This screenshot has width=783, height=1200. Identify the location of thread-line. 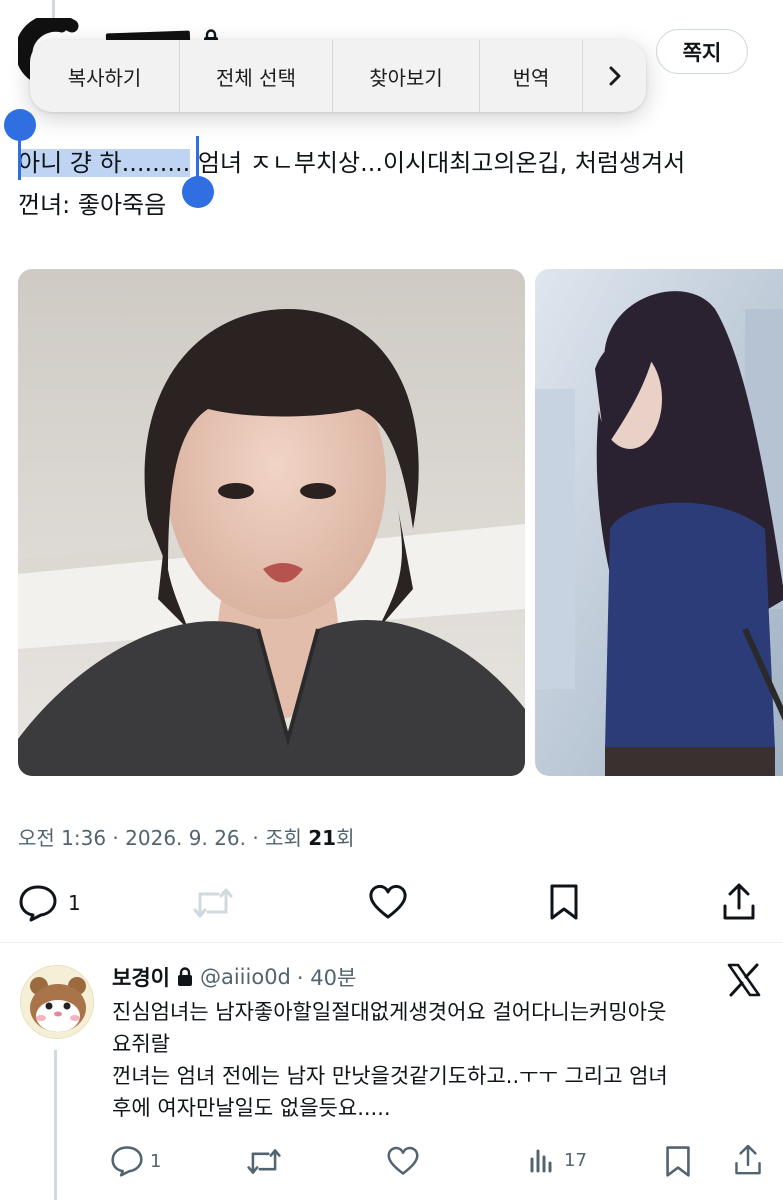
(55, 1125).